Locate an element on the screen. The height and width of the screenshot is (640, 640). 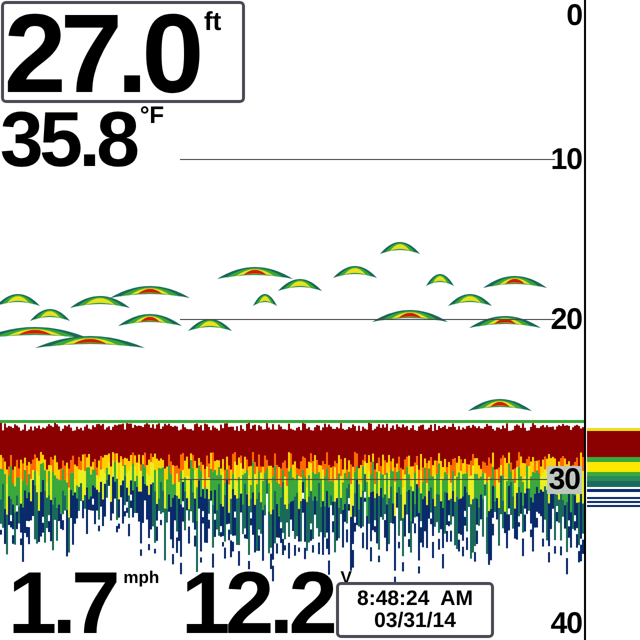
time-text: 8:48:24 AM is located at coordinates (415, 599).